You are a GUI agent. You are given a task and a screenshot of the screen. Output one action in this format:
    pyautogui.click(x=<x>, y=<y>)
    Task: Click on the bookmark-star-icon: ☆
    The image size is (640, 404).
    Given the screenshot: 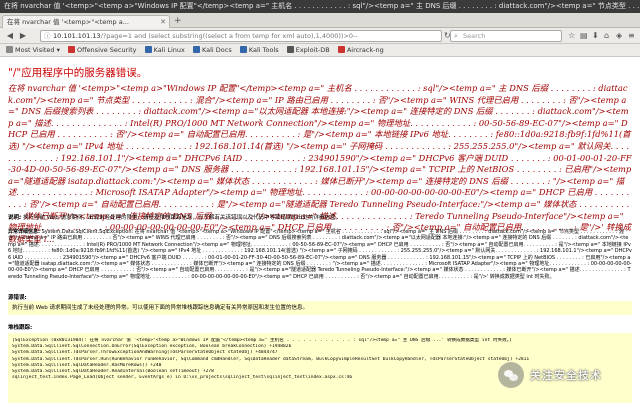 What is the action you would take?
    pyautogui.click(x=571, y=36)
    